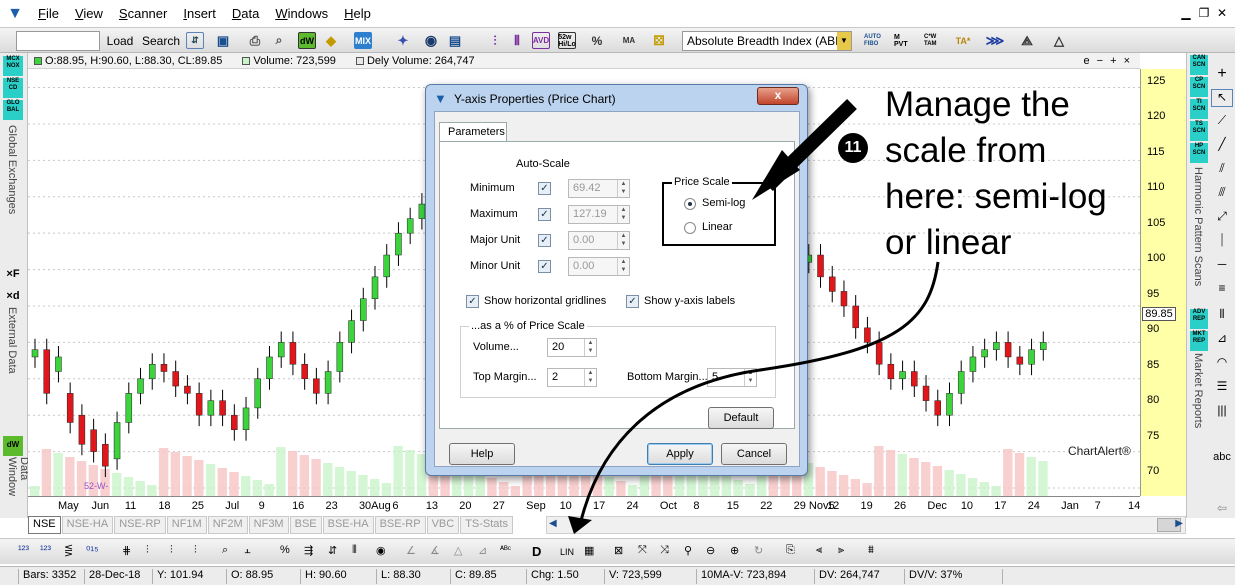 The width and height of the screenshot is (1235, 585). Describe the element at coordinates (580, 525) in the screenshot. I see `arrow-head-lin` at that location.